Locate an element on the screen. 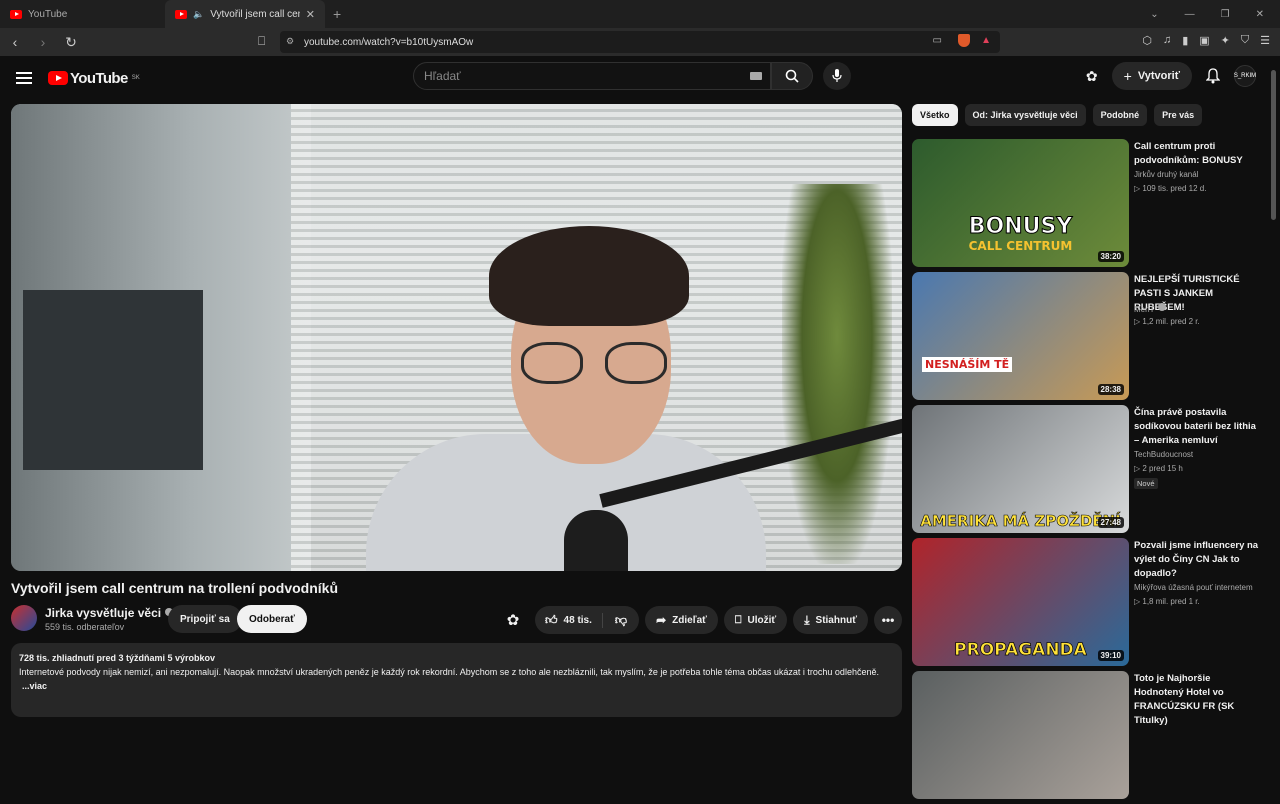 The height and width of the screenshot is (804, 1280). search-input: Hľadať is located at coordinates (592, 76).